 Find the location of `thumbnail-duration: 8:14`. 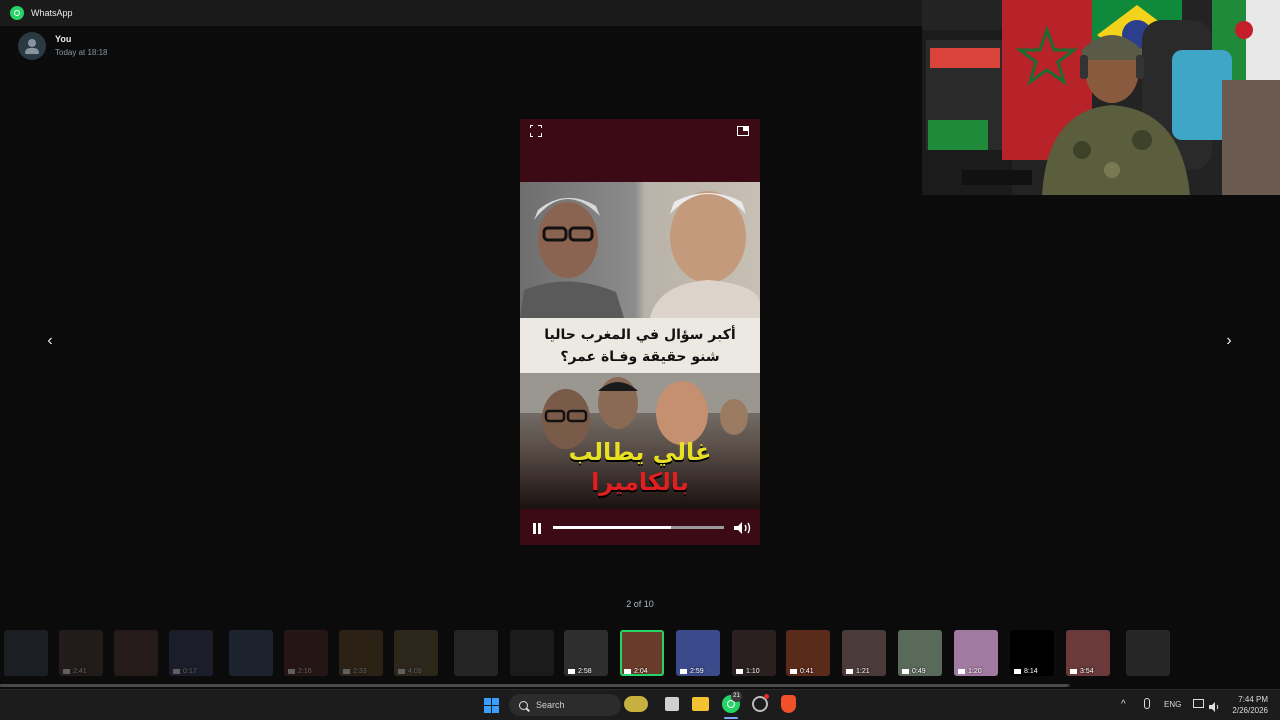

thumbnail-duration: 8:14 is located at coordinates (1026, 671).